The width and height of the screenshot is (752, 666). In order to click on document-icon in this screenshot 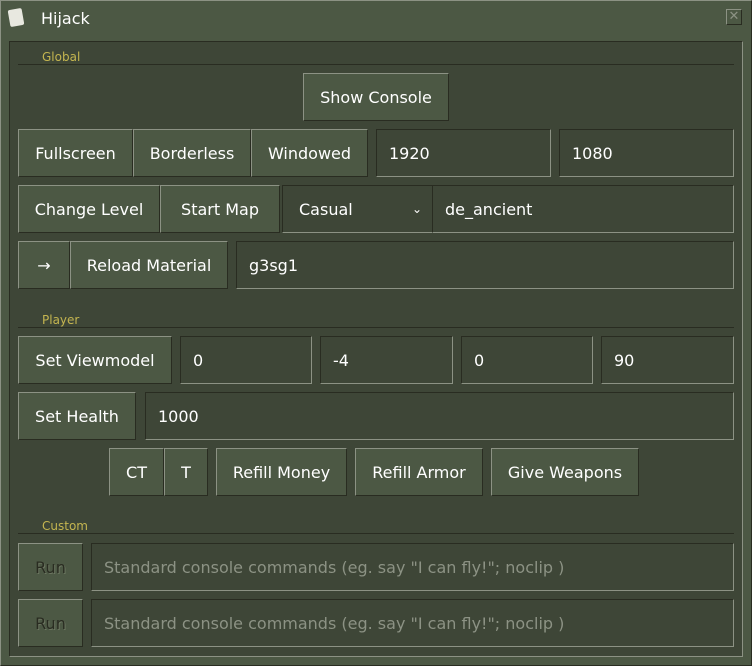, I will do `click(16, 17)`.